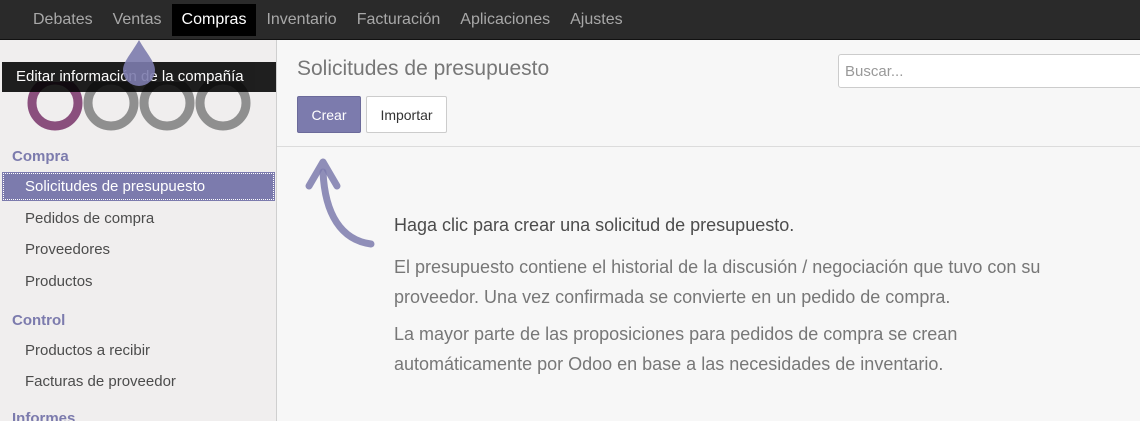 The image size is (1140, 421). What do you see at coordinates (301, 20) in the screenshot?
I see `menu-inventario: Inventario` at bounding box center [301, 20].